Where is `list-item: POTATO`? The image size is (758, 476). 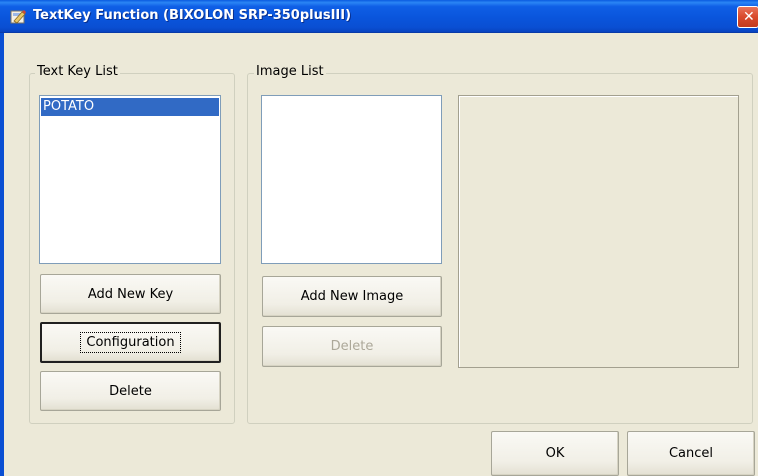
list-item: POTATO is located at coordinates (130, 107).